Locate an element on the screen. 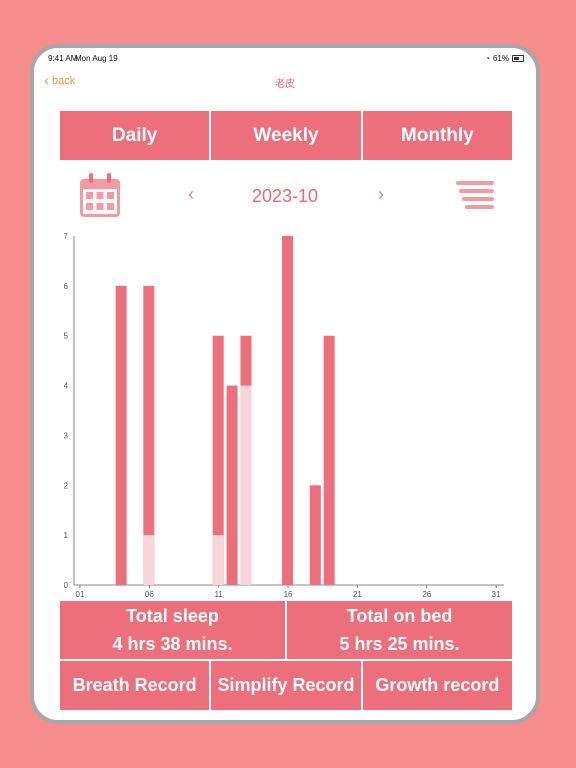 The height and width of the screenshot is (768, 576). x-tick-label: 26 is located at coordinates (426, 594).